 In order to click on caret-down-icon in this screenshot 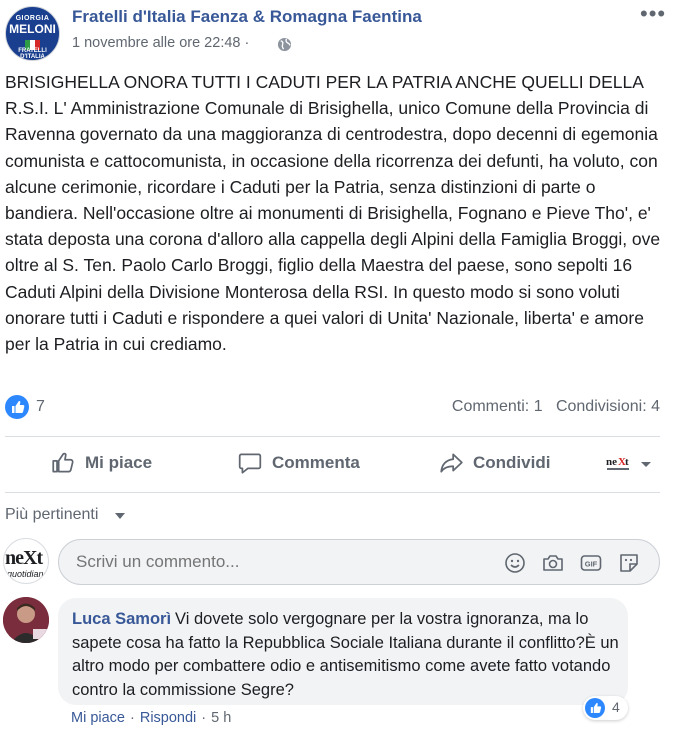, I will do `click(120, 516)`.